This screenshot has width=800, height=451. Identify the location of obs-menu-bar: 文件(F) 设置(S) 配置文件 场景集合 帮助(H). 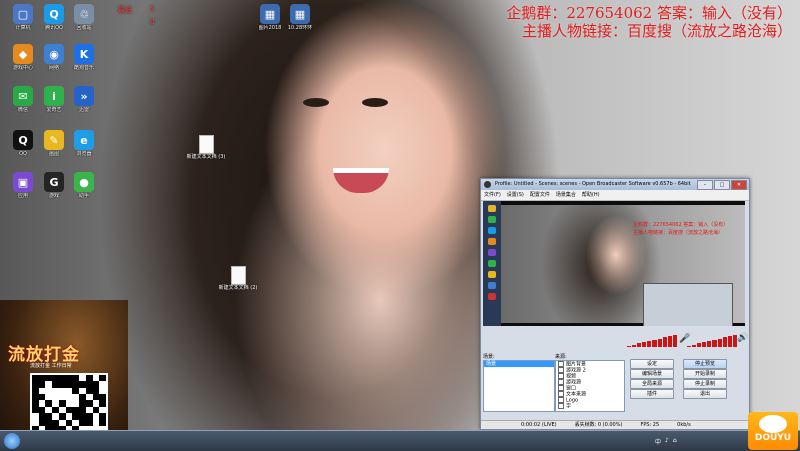
(615, 195).